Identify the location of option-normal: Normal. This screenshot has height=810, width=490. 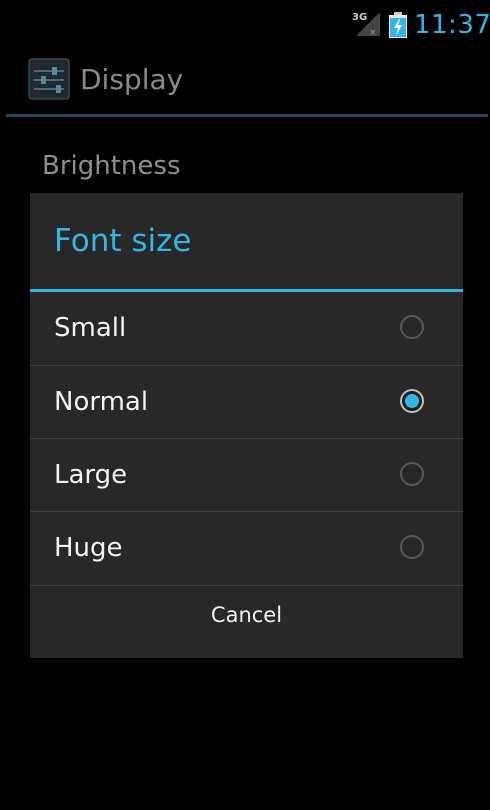
(246, 402).